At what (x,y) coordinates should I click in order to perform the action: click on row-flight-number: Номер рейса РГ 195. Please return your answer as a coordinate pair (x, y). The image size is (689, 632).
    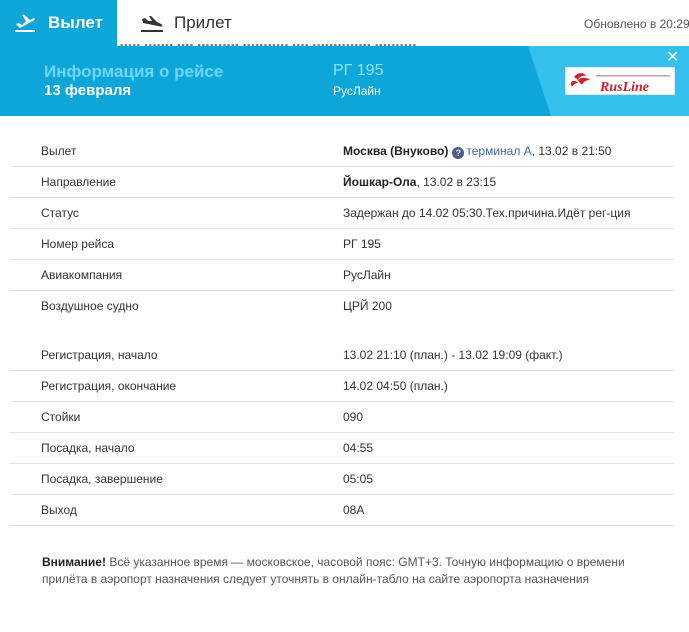
    Looking at the image, I should click on (342, 244).